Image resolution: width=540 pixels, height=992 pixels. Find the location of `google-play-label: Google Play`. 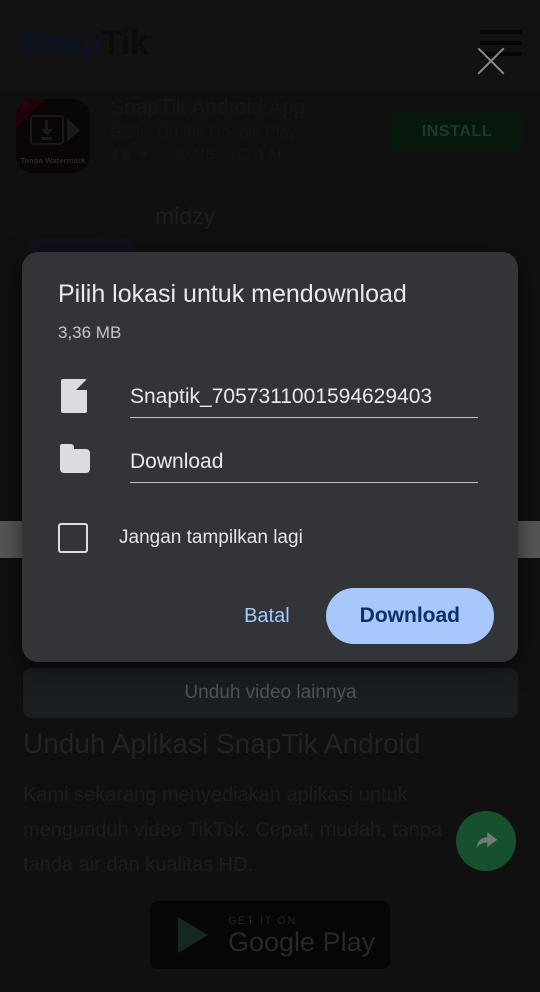

google-play-label: Google Play is located at coordinates (302, 942).